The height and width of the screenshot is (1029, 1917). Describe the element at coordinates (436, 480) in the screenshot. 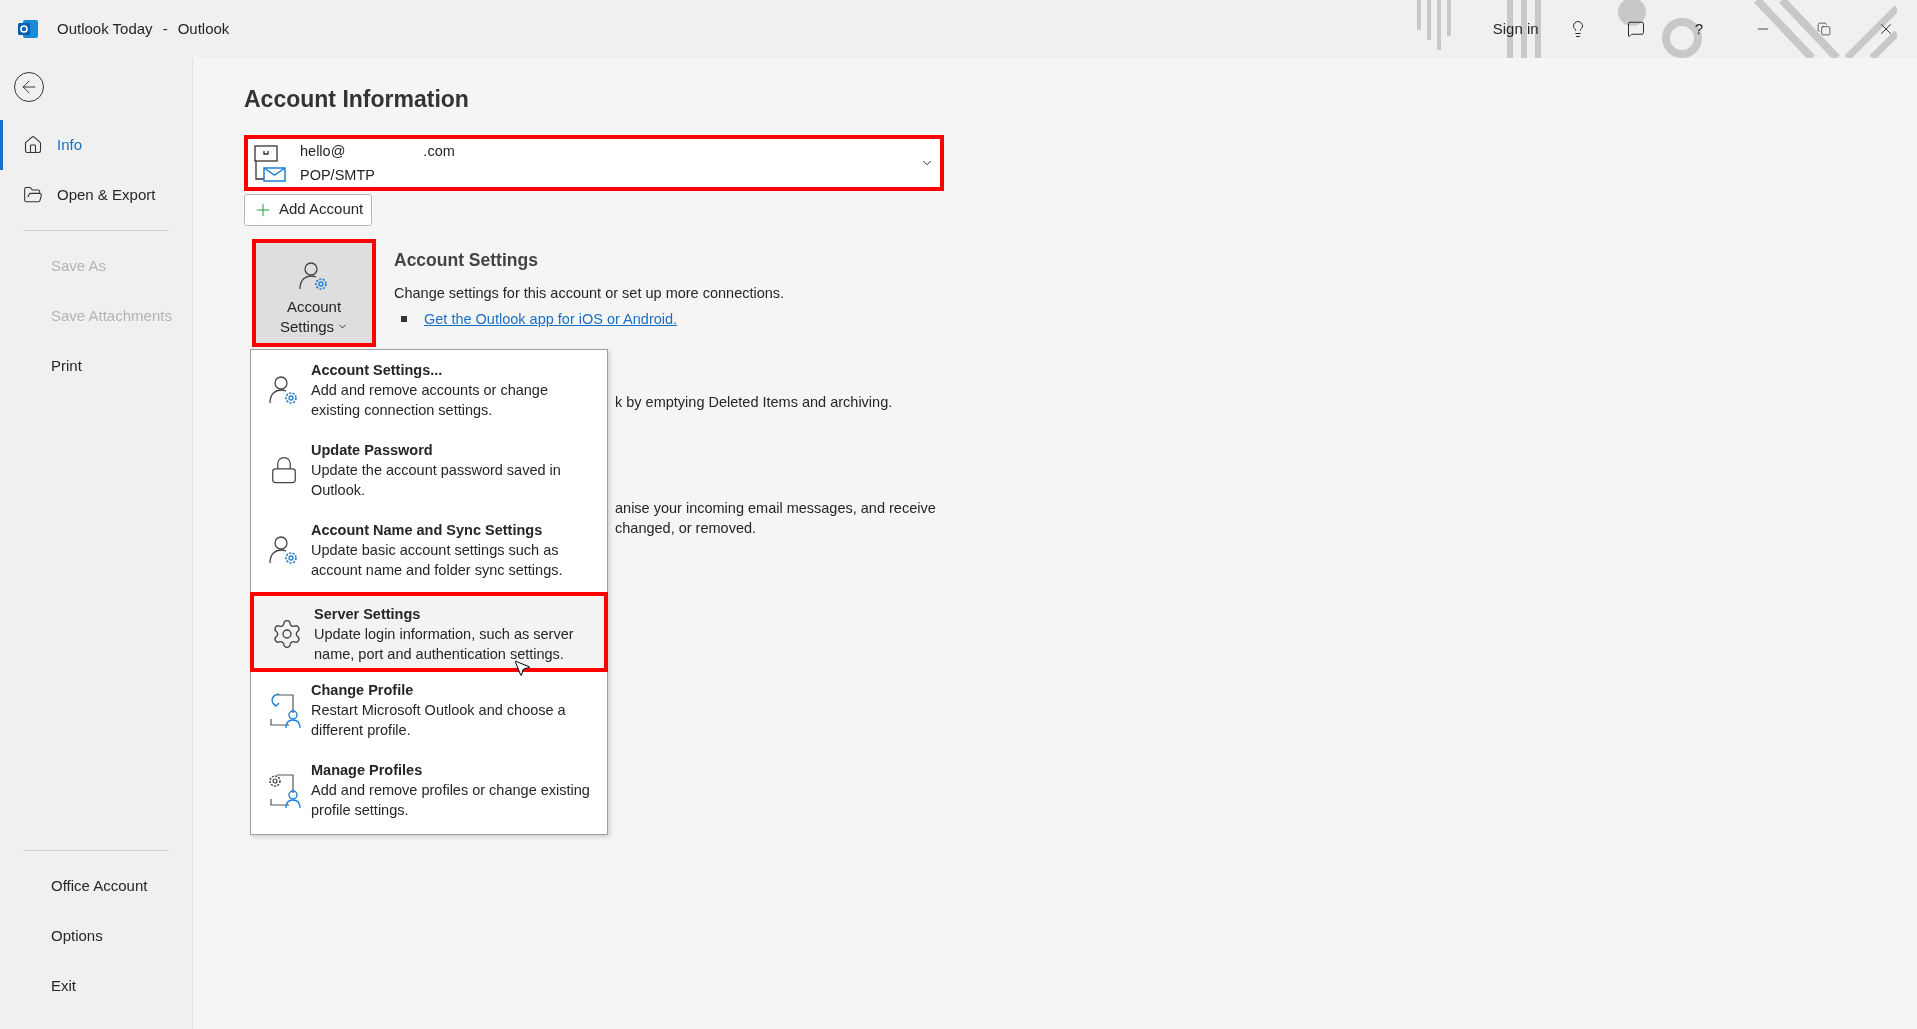

I see `menu-item-description: Update the account password saved in Outlook.` at that location.